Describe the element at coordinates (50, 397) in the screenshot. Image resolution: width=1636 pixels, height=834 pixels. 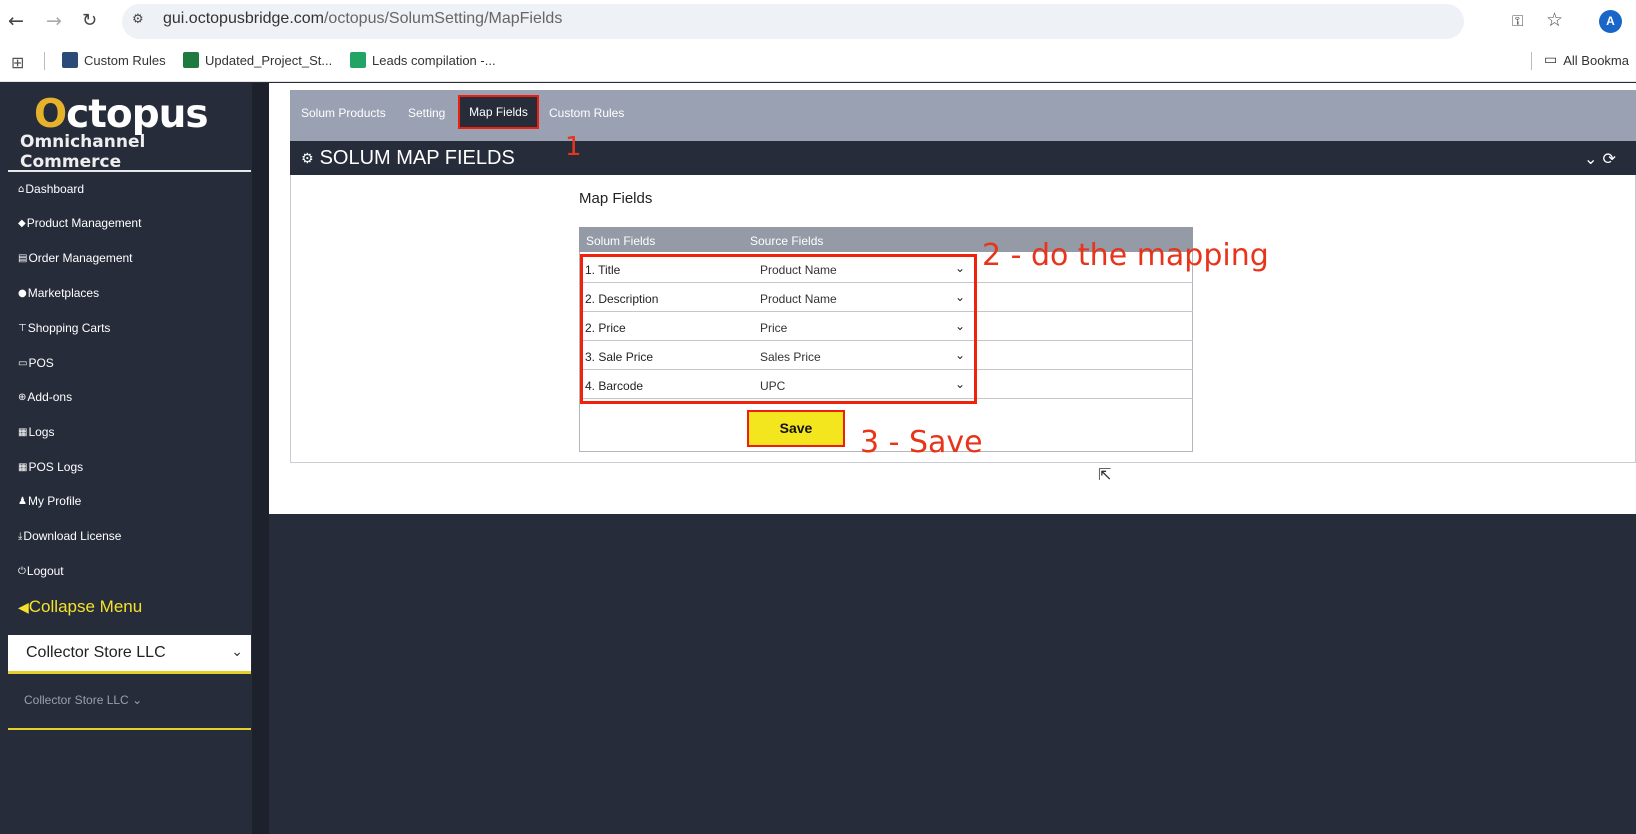
I see `sidebar-item-label: Add-ons` at that location.